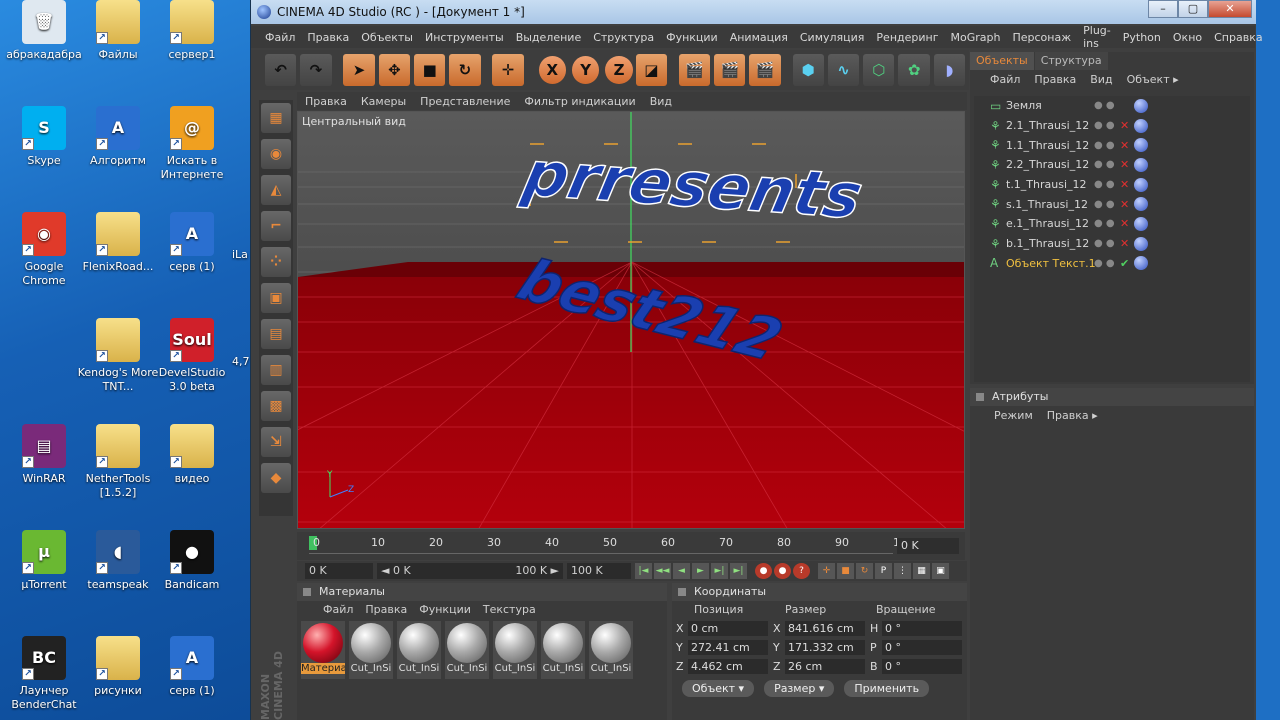 Image resolution: width=1280 pixels, height=720 pixels. I want to click on mograph-cloner-icon: ✿, so click(914, 70).